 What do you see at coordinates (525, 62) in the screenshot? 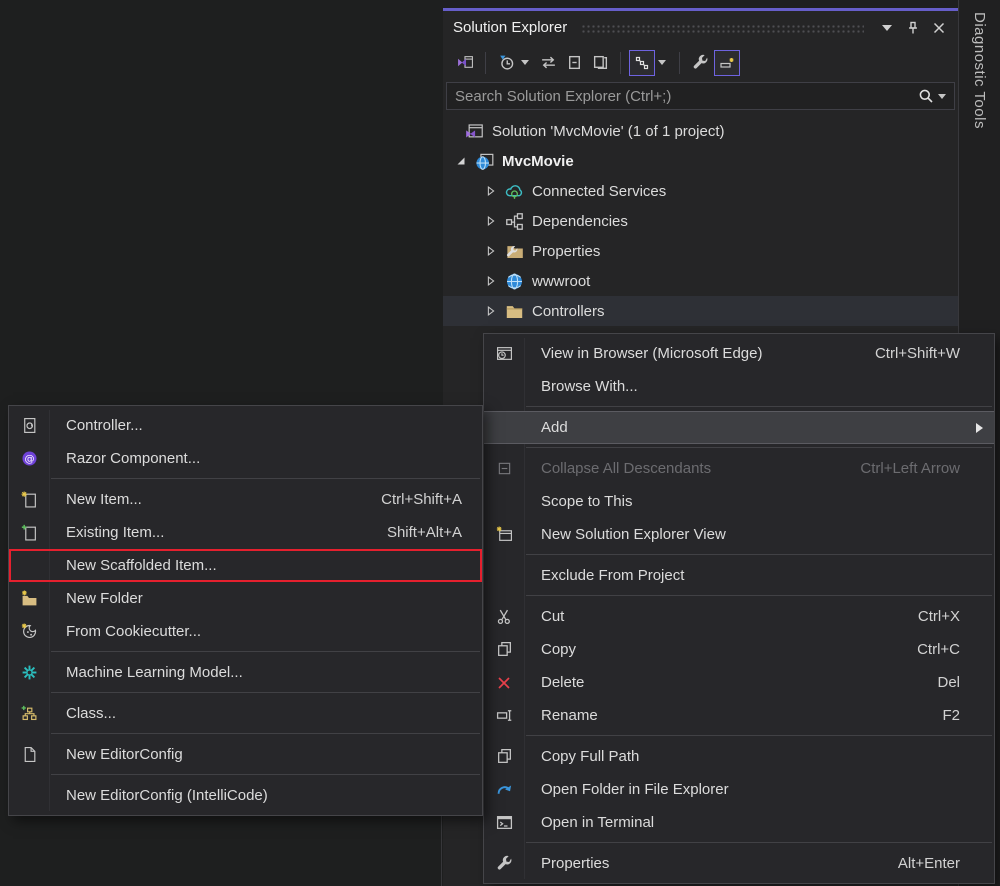
I see `pending-changes-dropdown-icon` at bounding box center [525, 62].